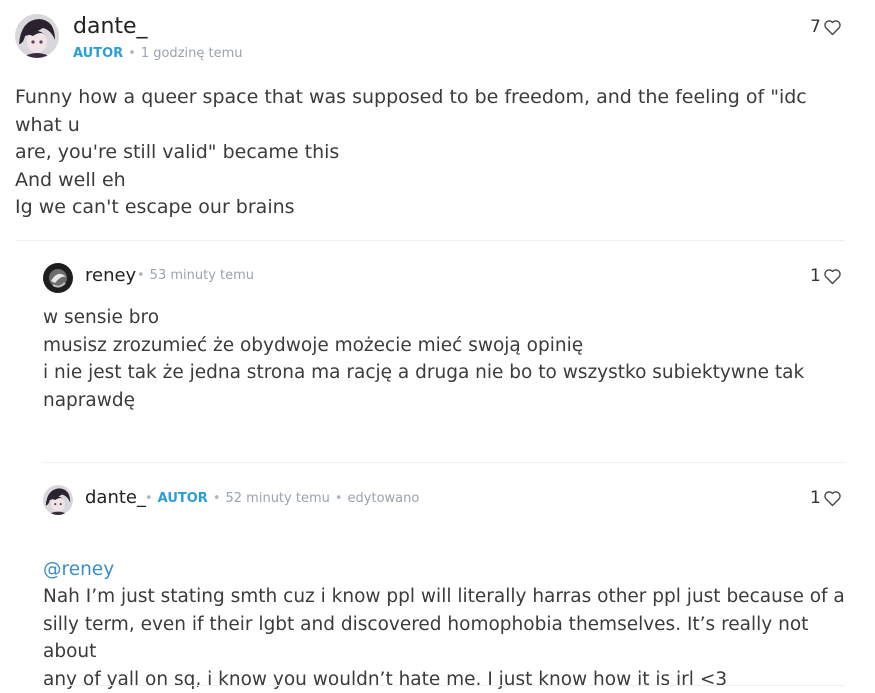  What do you see at coordinates (448, 570) in the screenshot?
I see `mention-link: @reney` at bounding box center [448, 570].